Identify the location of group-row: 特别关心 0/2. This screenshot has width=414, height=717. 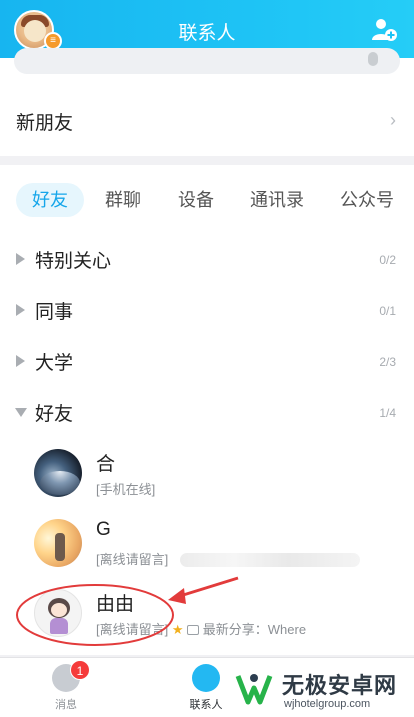
(207, 260).